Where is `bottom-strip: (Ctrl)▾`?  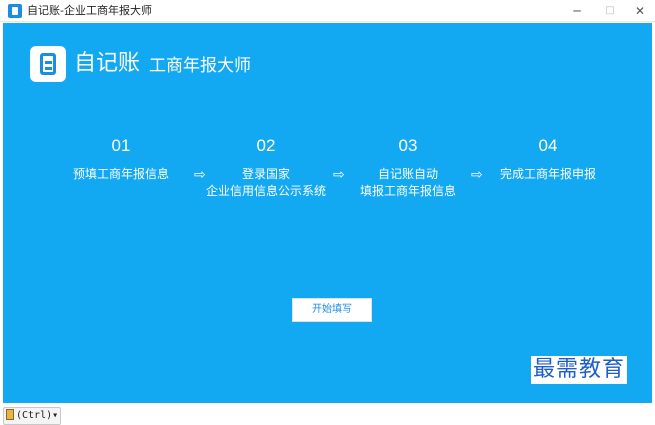
bottom-strip: (Ctrl)▾ is located at coordinates (327, 414).